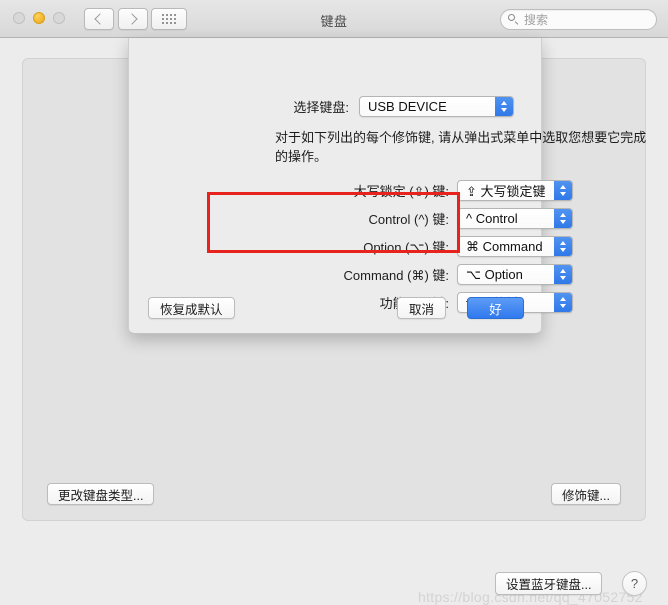 This screenshot has height=605, width=668. I want to click on row-function: 功能 (fn) 键: fn 功能键, so click(453, 302).